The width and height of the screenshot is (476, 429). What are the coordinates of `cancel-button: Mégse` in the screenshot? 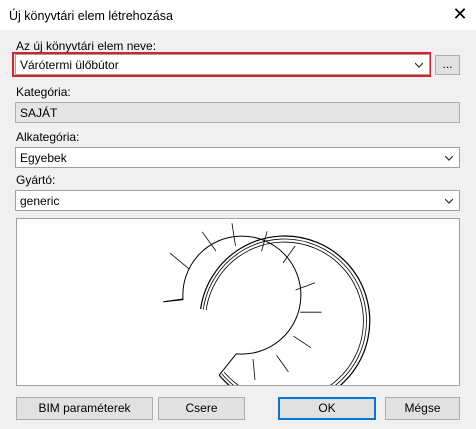 It's located at (422, 408).